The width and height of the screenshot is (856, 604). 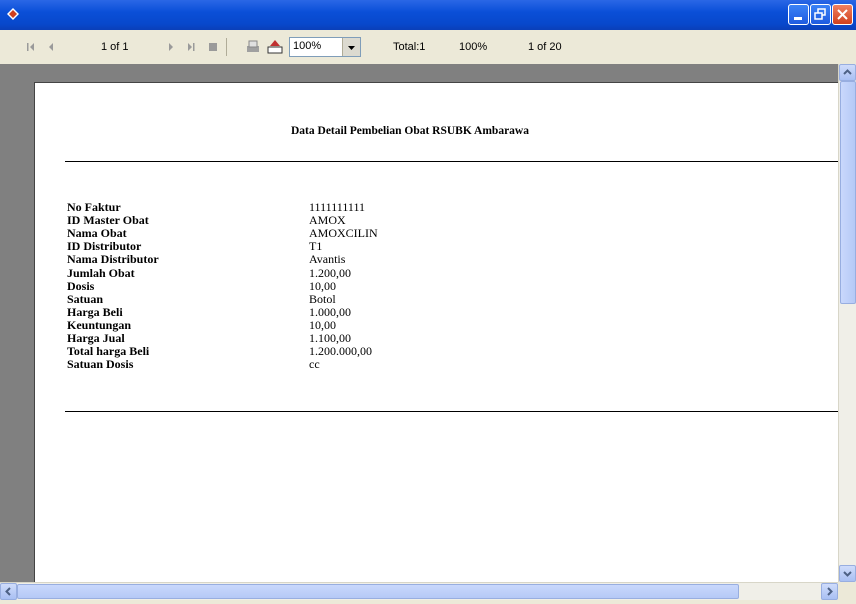 I want to click on field-label: Harga Jual, so click(x=96, y=338).